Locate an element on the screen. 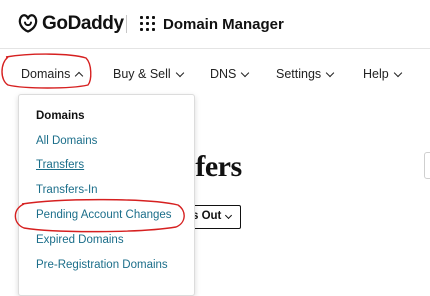  brand-name: GoDaddy is located at coordinates (83, 24).